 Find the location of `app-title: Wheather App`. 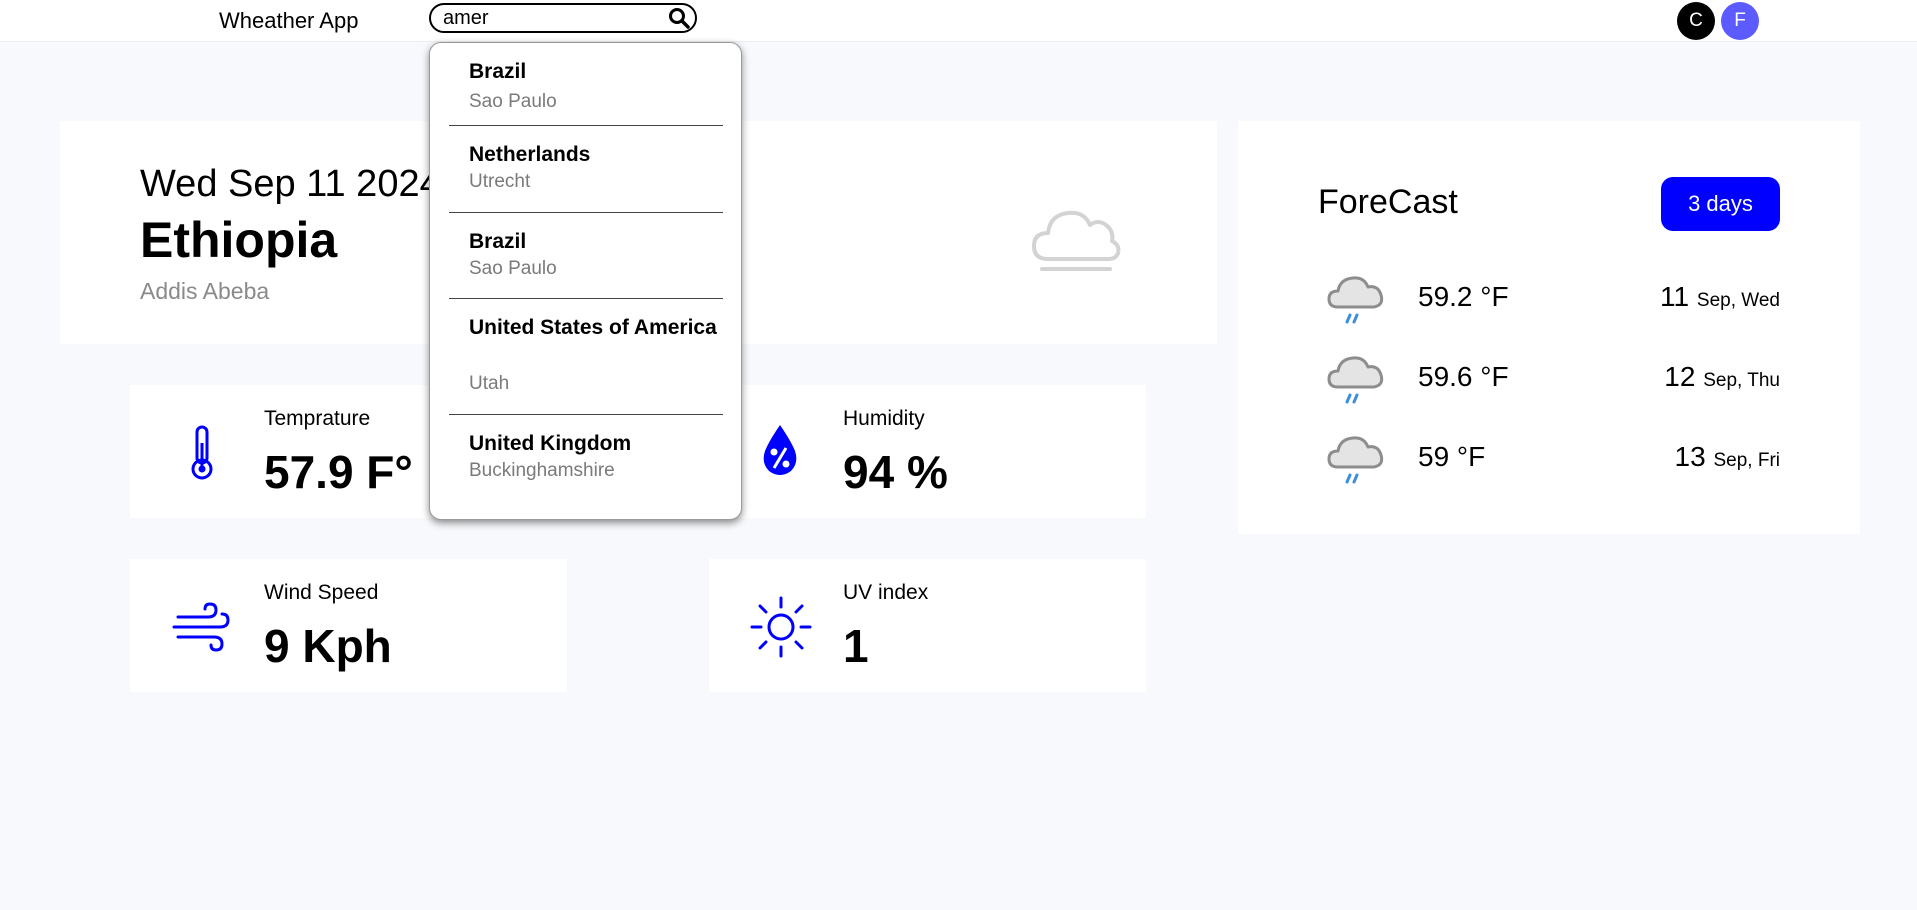

app-title: Wheather App is located at coordinates (289, 20).